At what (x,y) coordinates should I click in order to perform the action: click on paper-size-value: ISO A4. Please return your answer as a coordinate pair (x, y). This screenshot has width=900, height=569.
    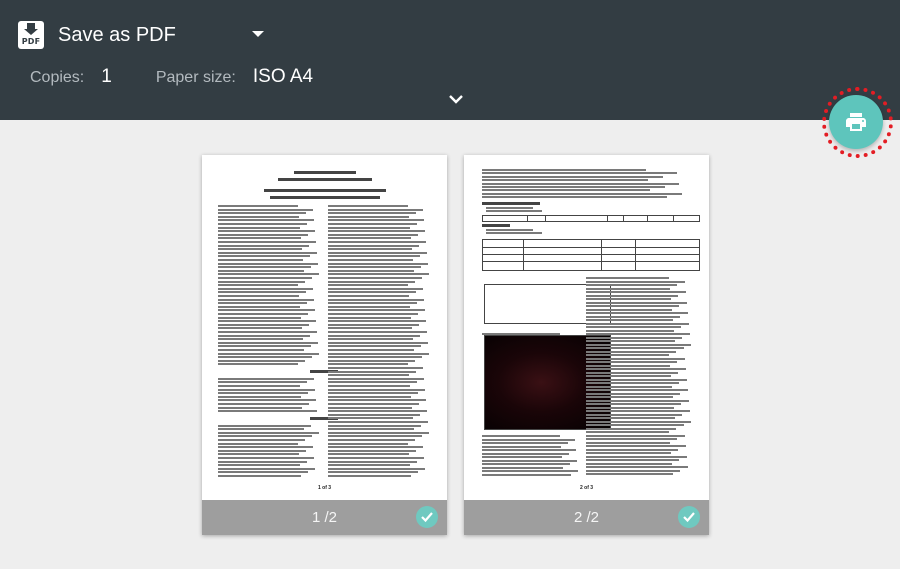
    Looking at the image, I should click on (283, 77).